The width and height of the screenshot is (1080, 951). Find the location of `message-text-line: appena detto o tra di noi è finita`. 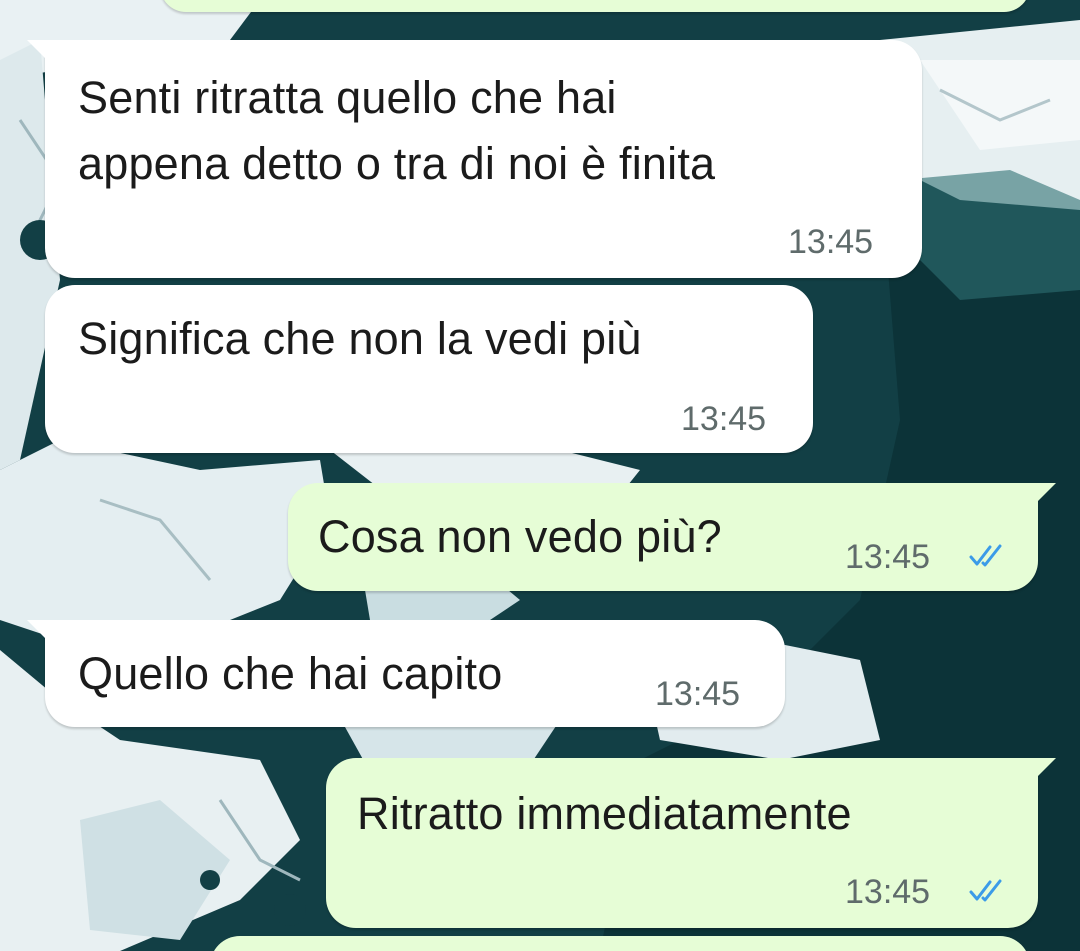

message-text-line: appena detto o tra di noi è finita is located at coordinates (397, 163).